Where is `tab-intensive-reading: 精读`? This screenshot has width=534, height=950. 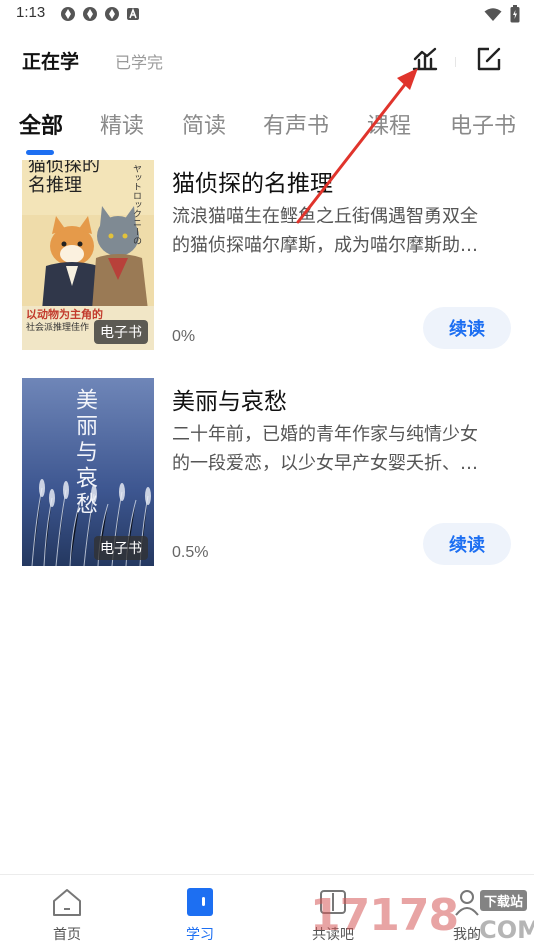
tab-intensive-reading: 精读 is located at coordinates (122, 124).